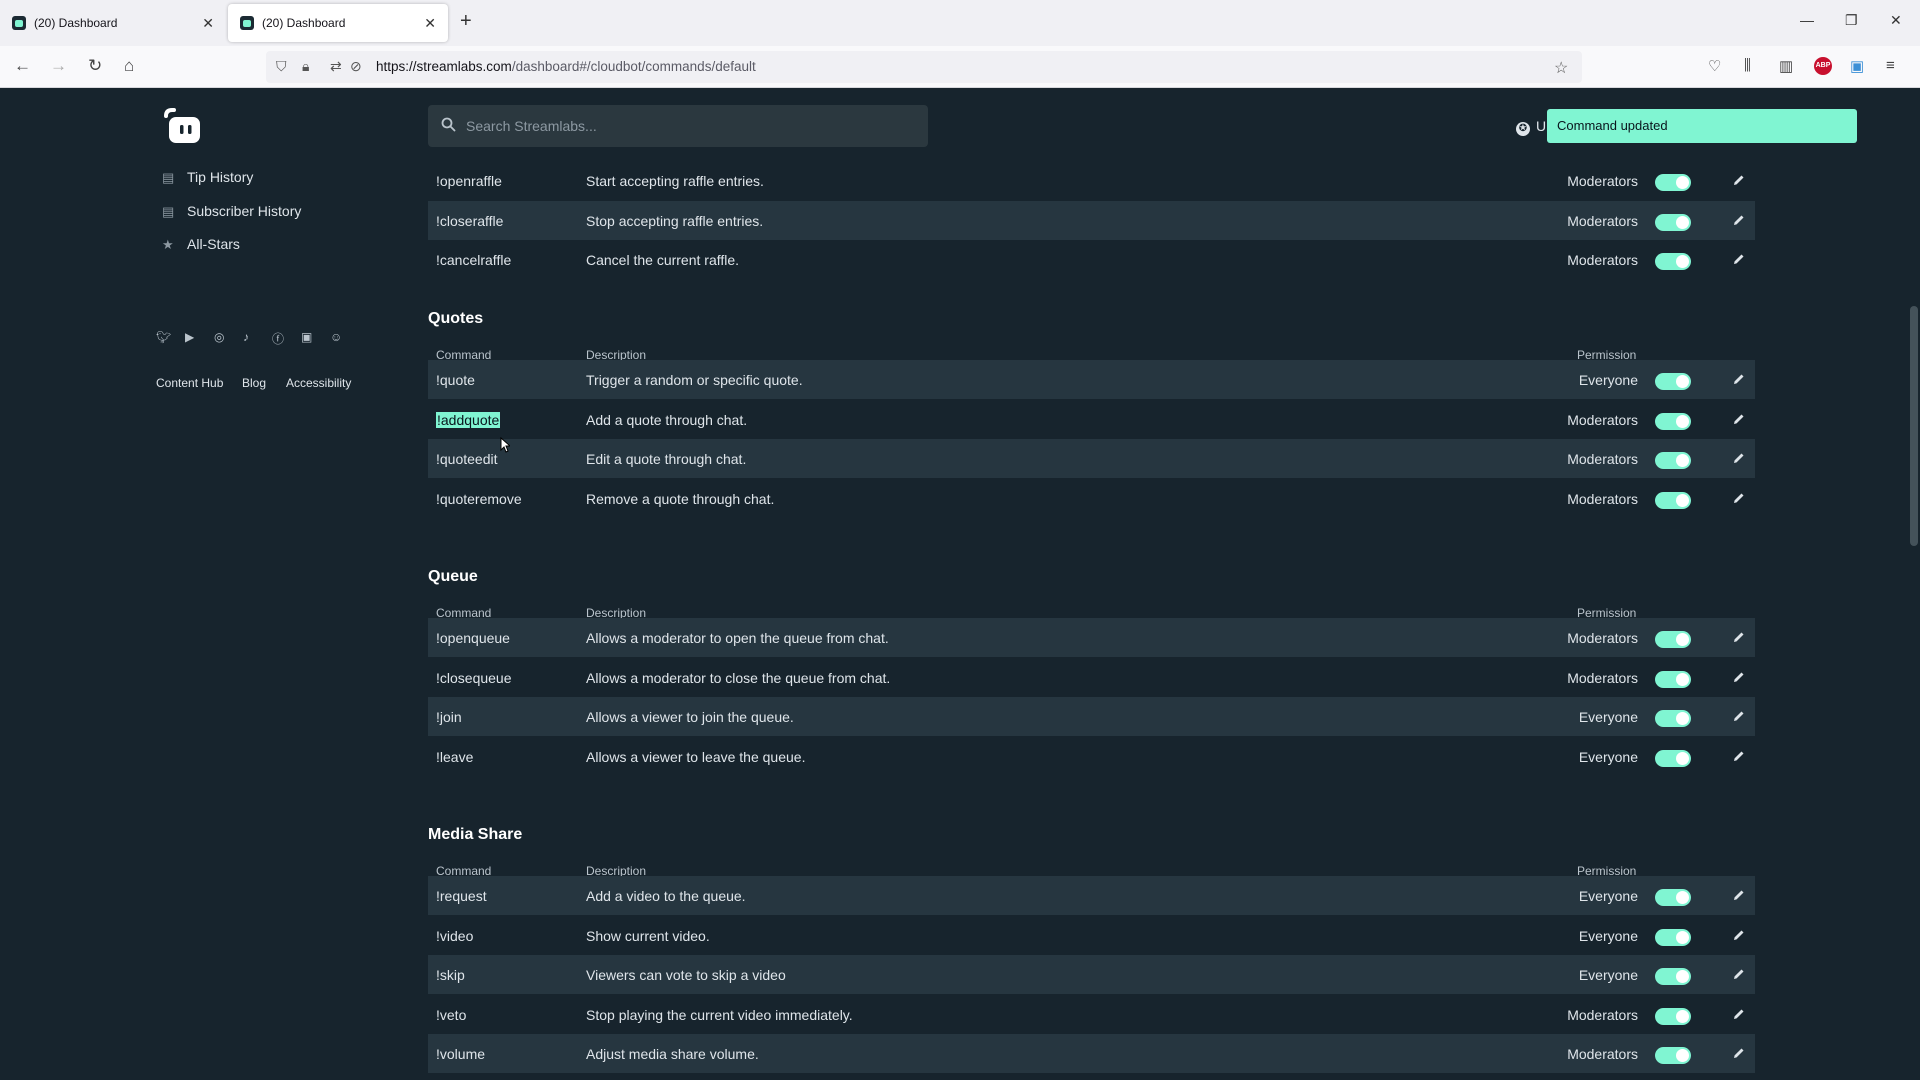 The height and width of the screenshot is (1080, 1920). Describe the element at coordinates (1807, 20) in the screenshot. I see `minimize-window-icon: —` at that location.